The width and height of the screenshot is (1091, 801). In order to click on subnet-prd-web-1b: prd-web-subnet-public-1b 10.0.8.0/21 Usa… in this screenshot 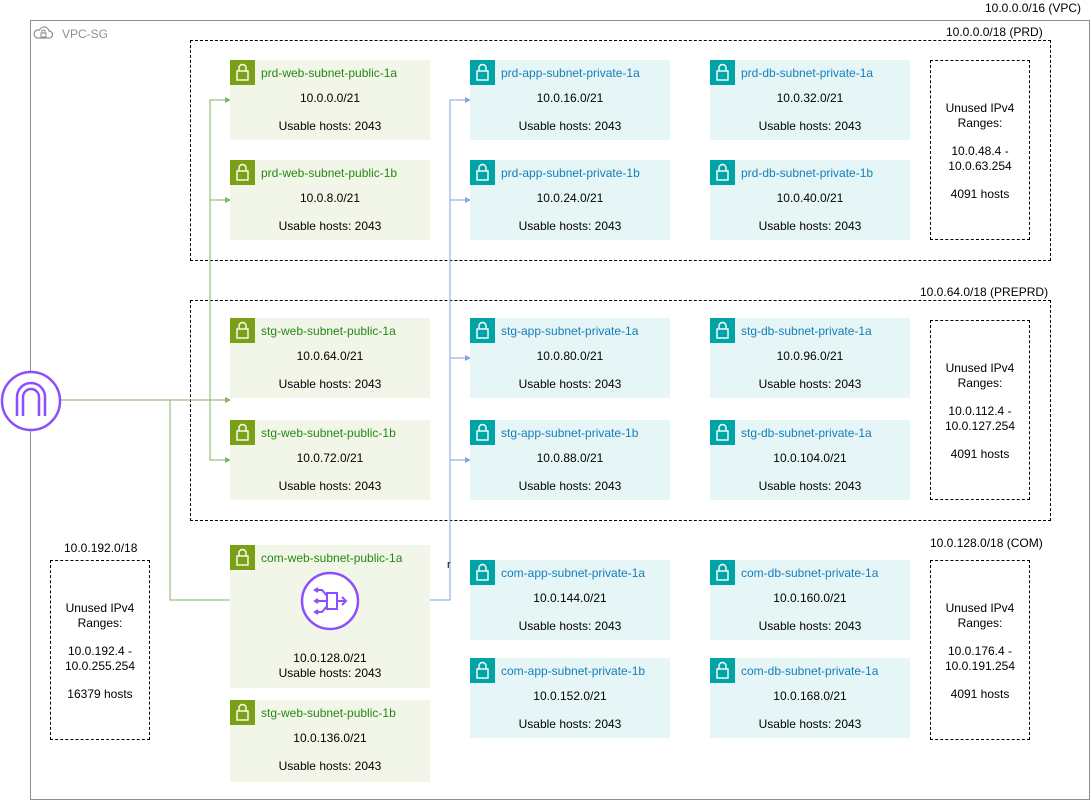, I will do `click(330, 200)`.